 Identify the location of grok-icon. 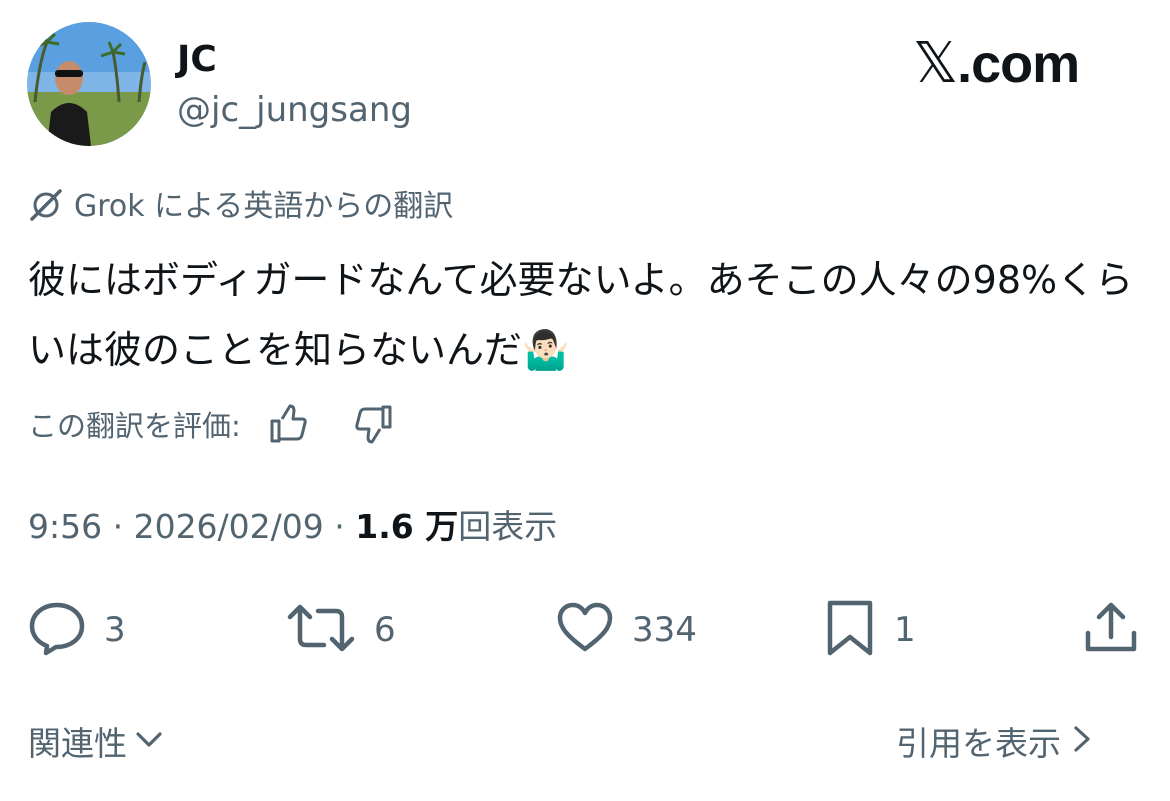
(46, 207).